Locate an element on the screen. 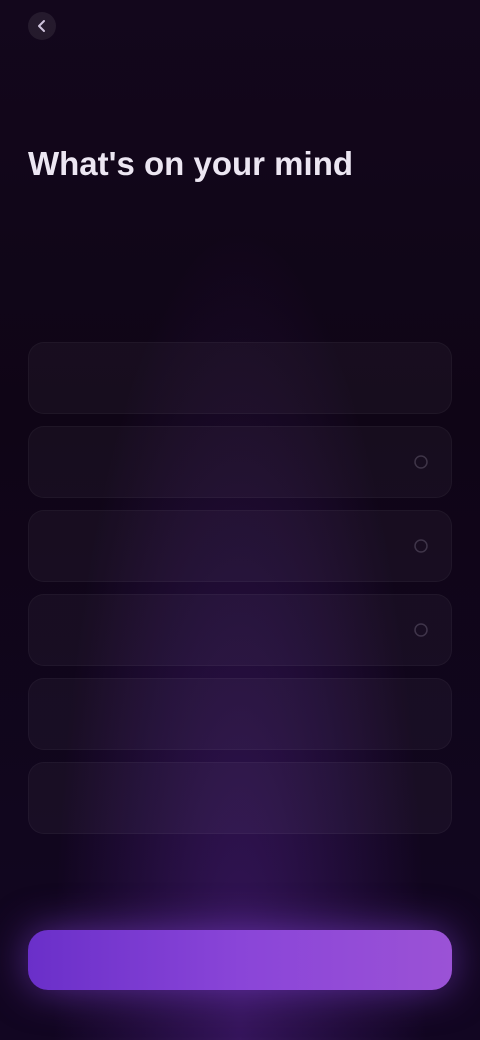  header-row is located at coordinates (240, 83).